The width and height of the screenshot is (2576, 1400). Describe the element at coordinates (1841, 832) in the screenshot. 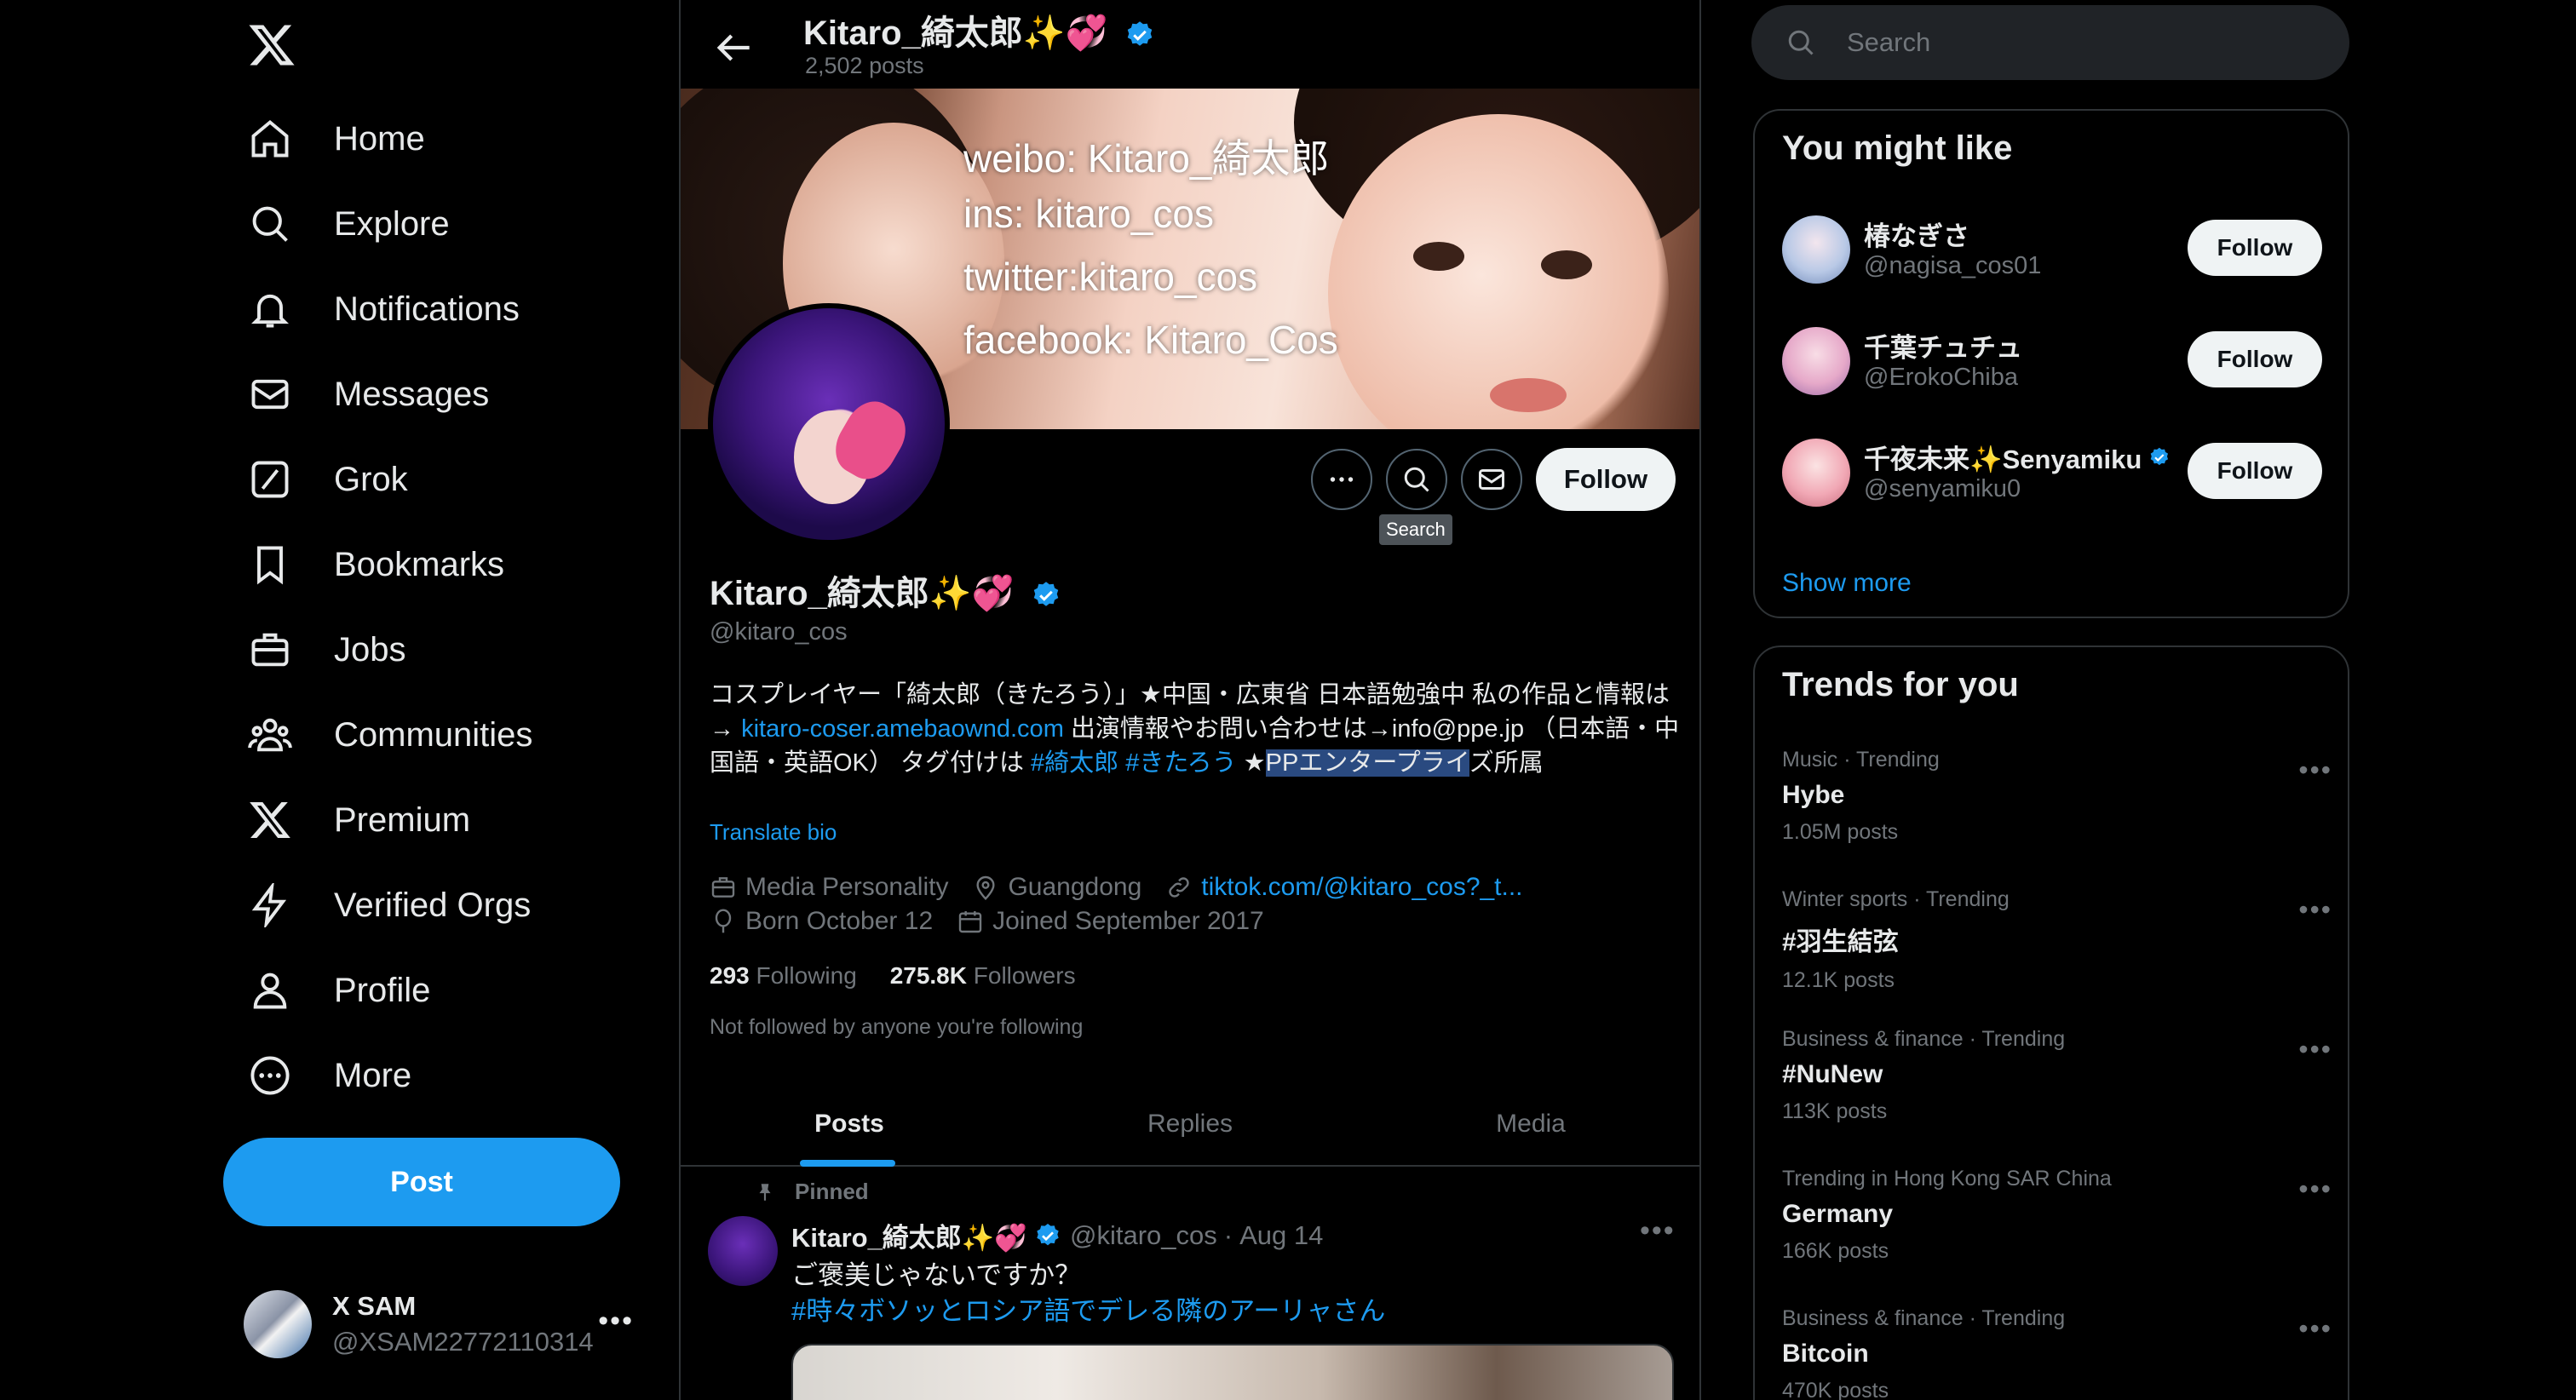

I see `trend-count: 1.05M posts` at that location.